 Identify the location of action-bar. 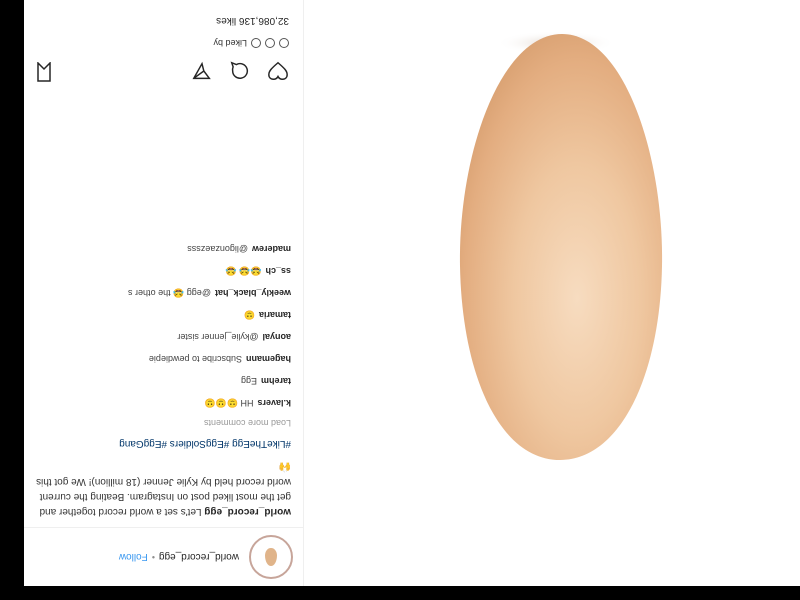
(240, 71).